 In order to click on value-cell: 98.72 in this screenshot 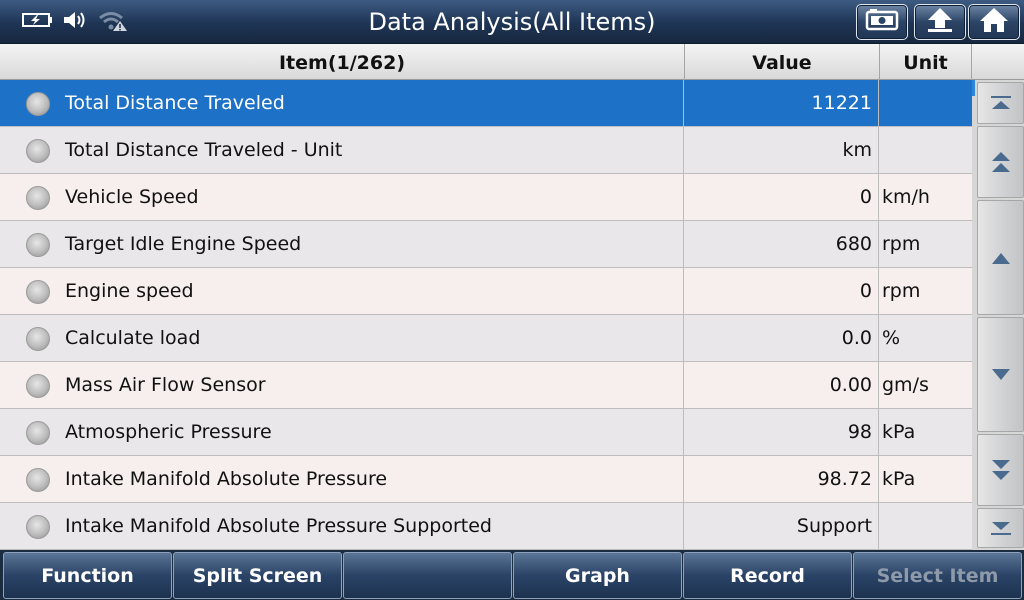, I will do `click(782, 479)`.